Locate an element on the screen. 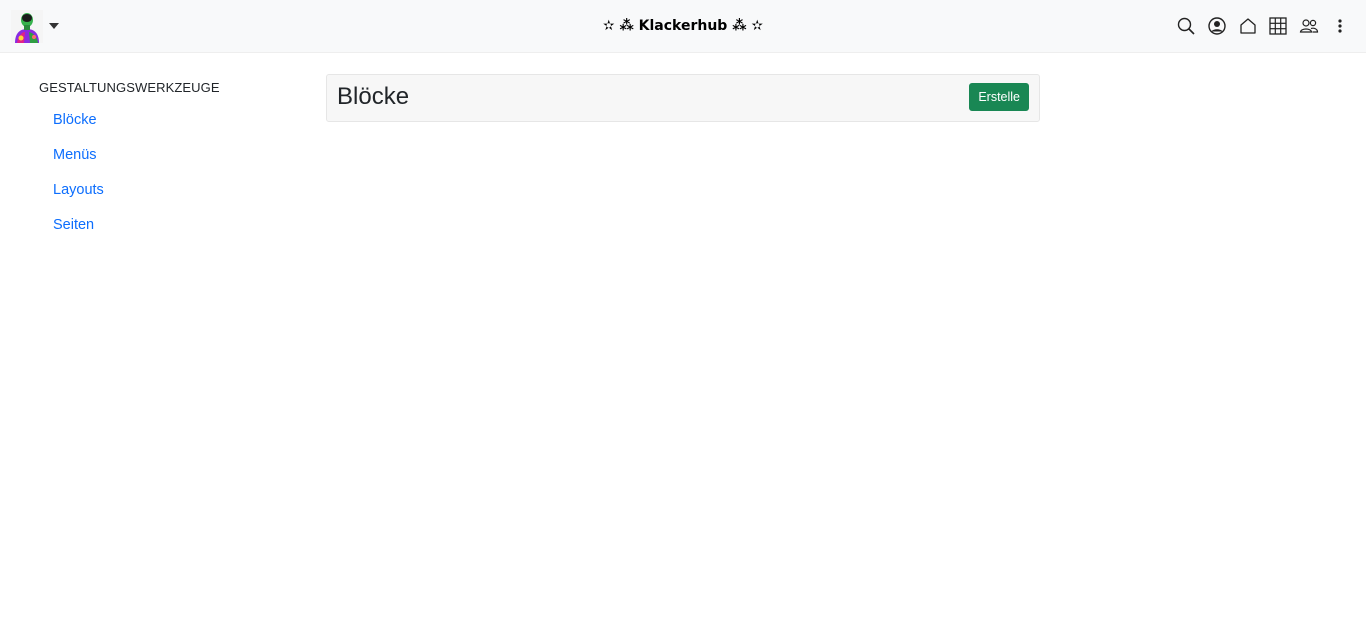 The height and width of the screenshot is (643, 1366). brand-title: ✫ ⁂ Klackerhub ⁂ ✫ is located at coordinates (683, 26).